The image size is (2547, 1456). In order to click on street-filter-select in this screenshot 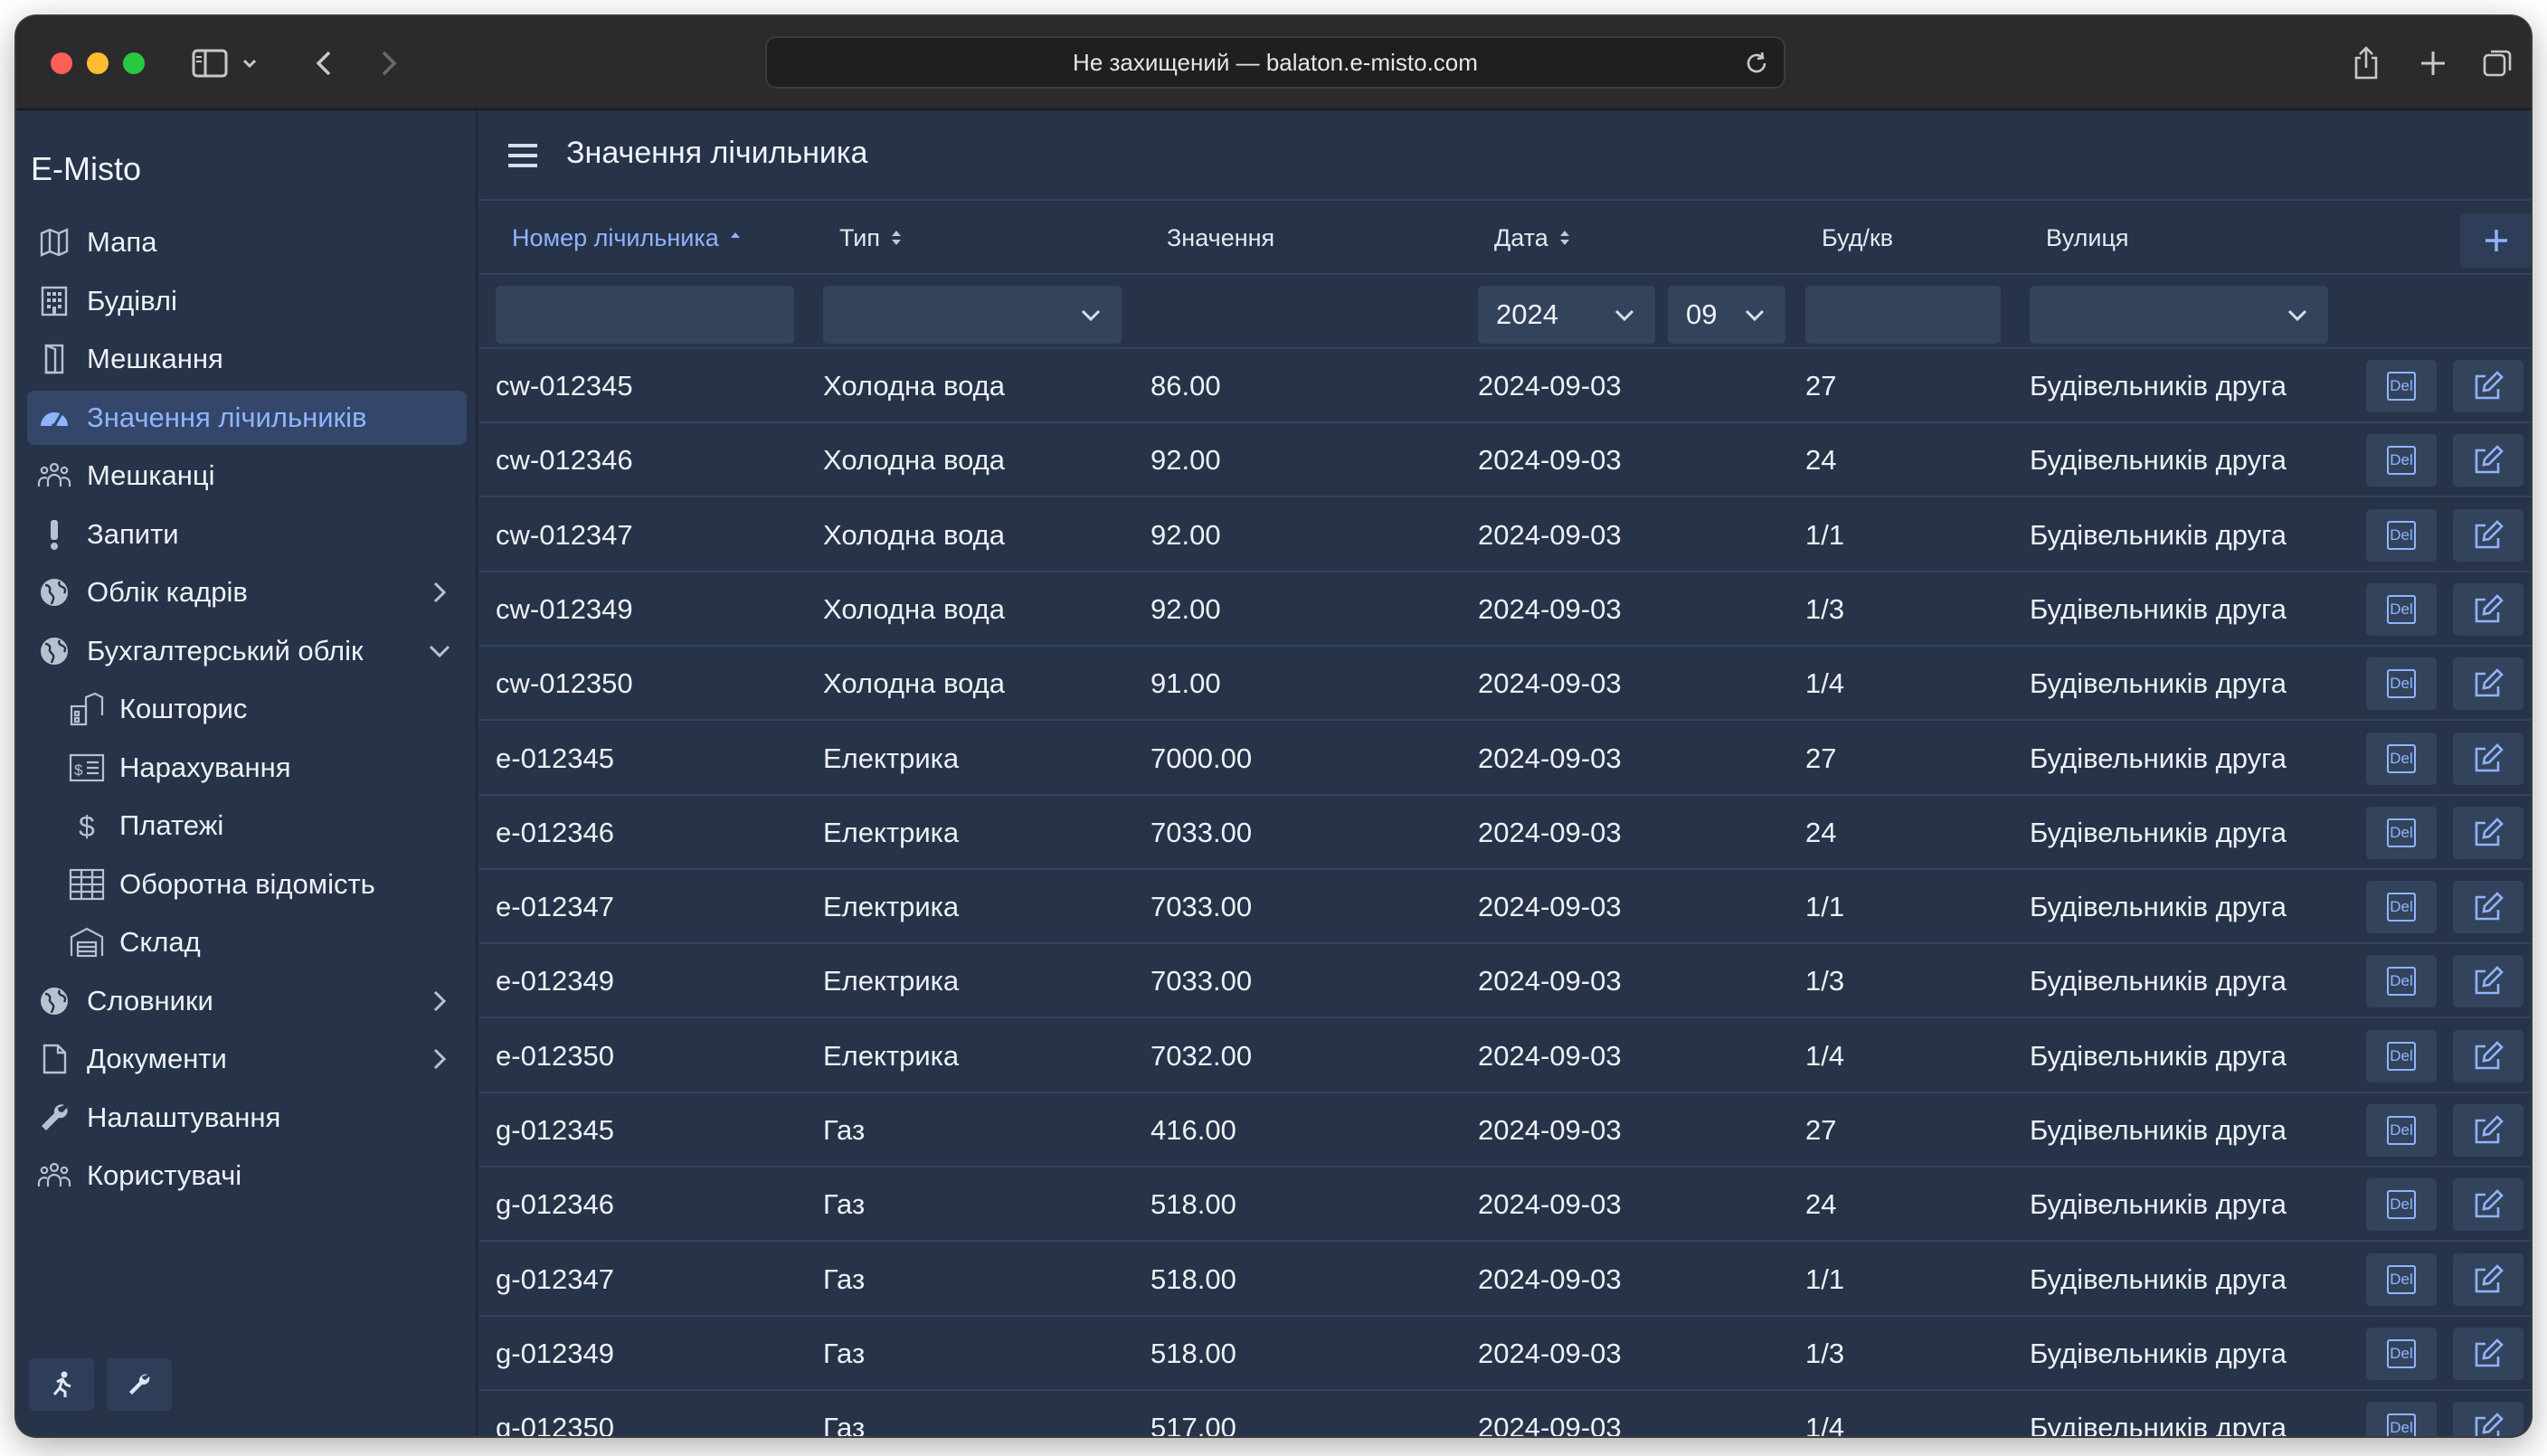, I will do `click(2179, 315)`.